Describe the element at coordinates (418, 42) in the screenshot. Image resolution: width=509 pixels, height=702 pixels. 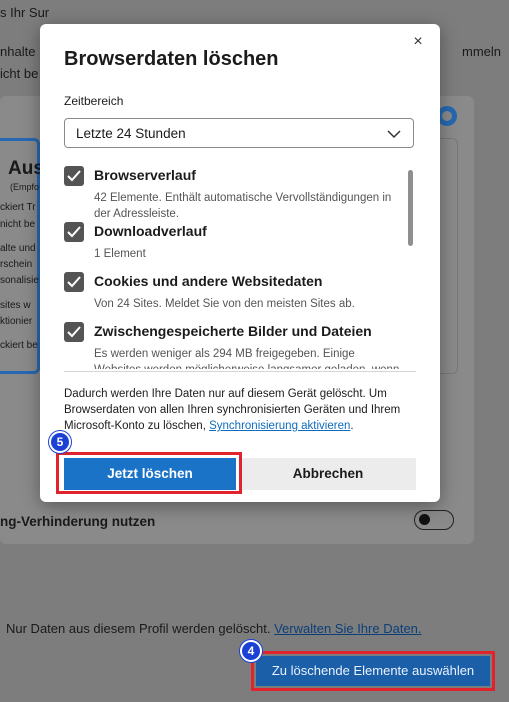
I see `close-icon: ×` at that location.